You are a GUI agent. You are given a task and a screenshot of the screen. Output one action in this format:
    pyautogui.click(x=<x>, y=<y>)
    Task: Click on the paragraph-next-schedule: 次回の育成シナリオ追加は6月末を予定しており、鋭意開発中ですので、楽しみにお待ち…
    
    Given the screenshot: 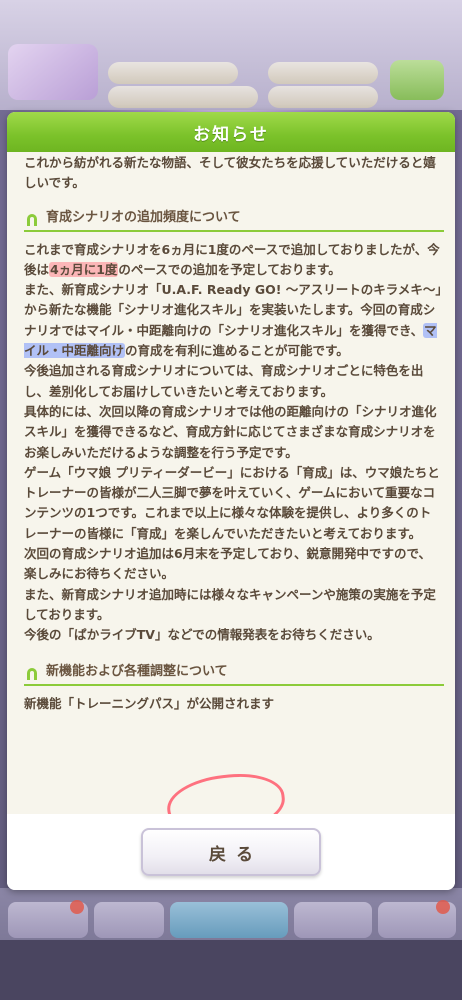 What is the action you would take?
    pyautogui.click(x=227, y=564)
    